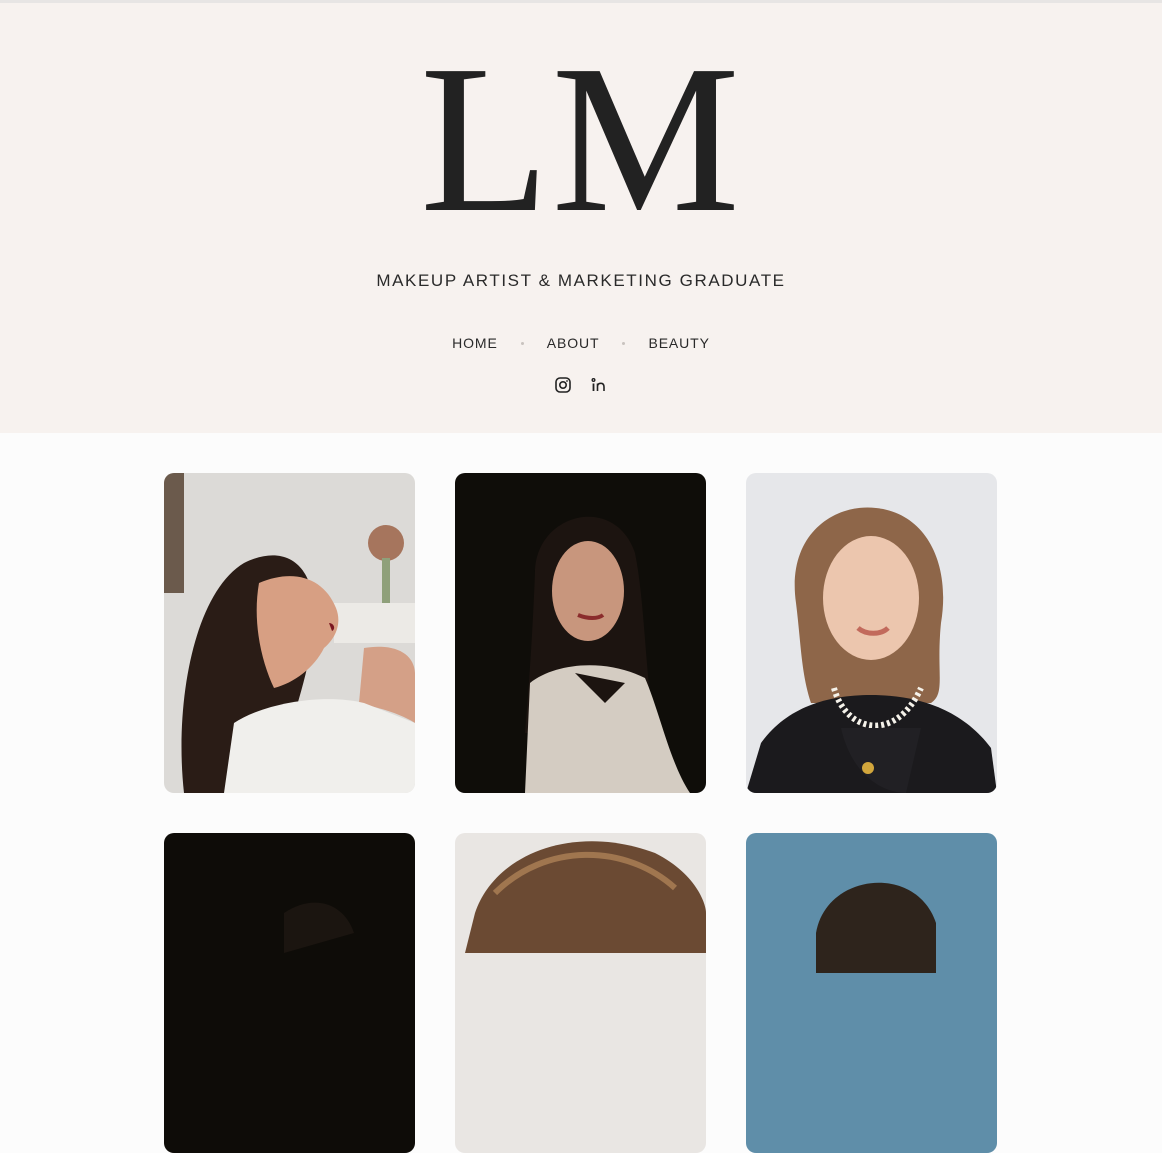 This screenshot has width=1162, height=1153. What do you see at coordinates (678, 343) in the screenshot?
I see `nav-link-beauty: BEAUTY` at bounding box center [678, 343].